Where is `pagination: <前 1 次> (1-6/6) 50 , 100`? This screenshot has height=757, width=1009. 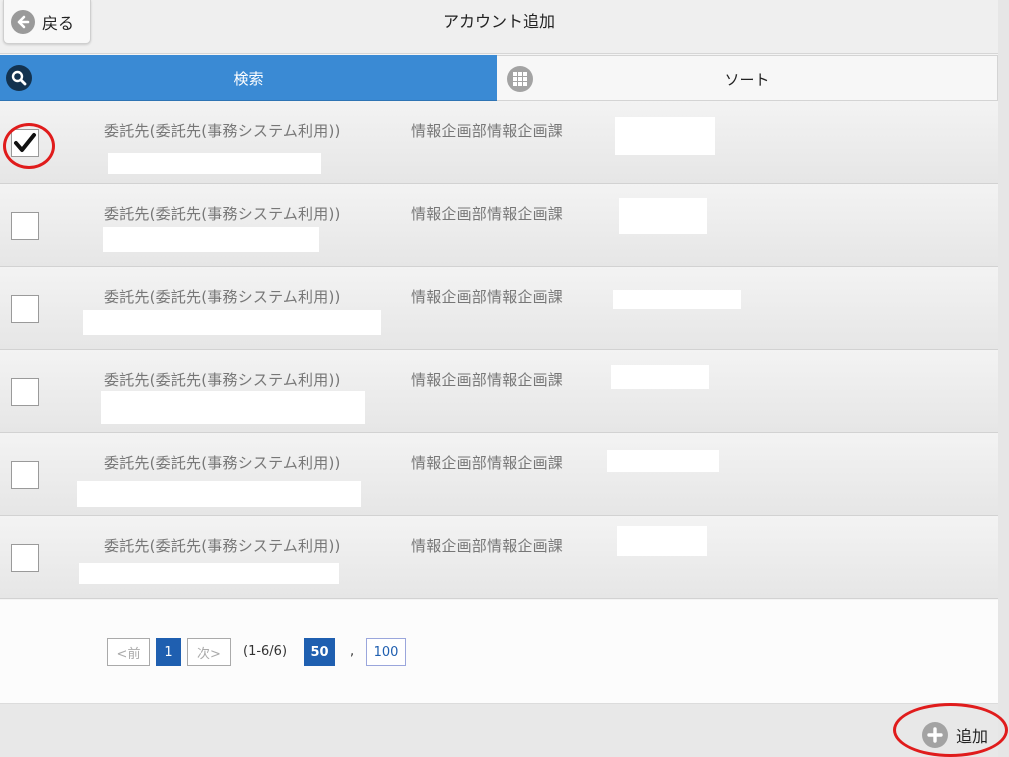
pagination: <前 1 次> (1-6/6) 50 , 100 is located at coordinates (499, 652).